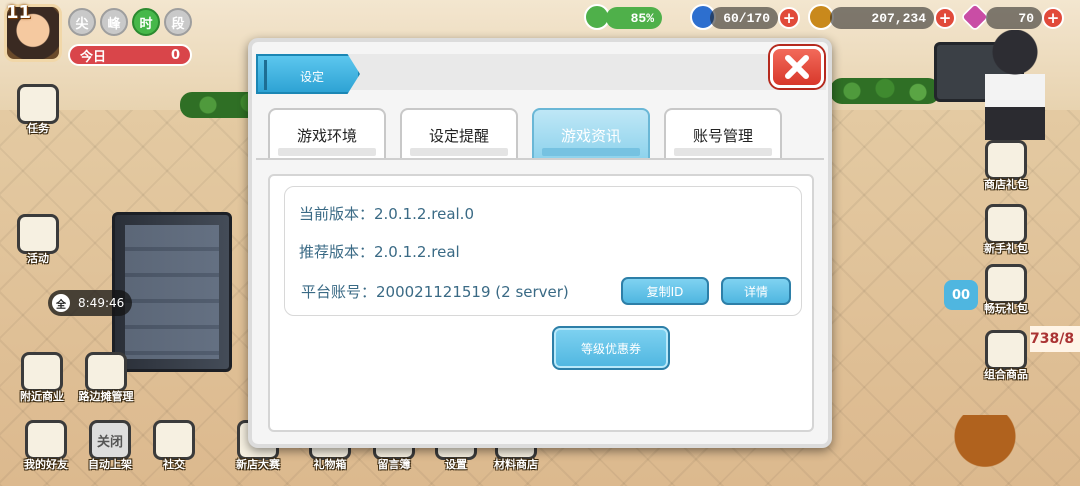 The height and width of the screenshot is (486, 1080). I want to click on auto-shelf-toggle: 关闭, so click(110, 440).